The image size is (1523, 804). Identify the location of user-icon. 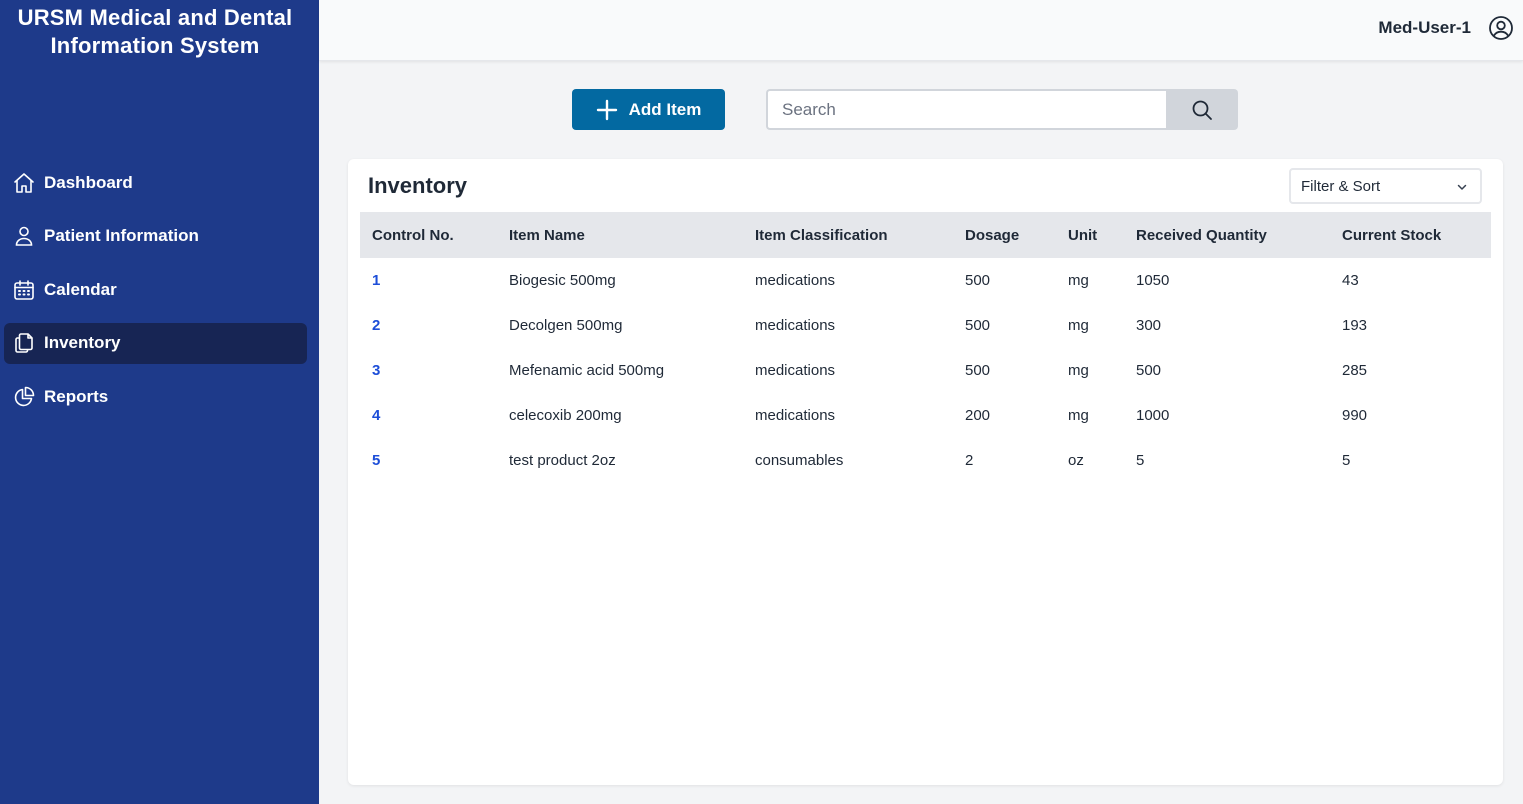
(24, 236).